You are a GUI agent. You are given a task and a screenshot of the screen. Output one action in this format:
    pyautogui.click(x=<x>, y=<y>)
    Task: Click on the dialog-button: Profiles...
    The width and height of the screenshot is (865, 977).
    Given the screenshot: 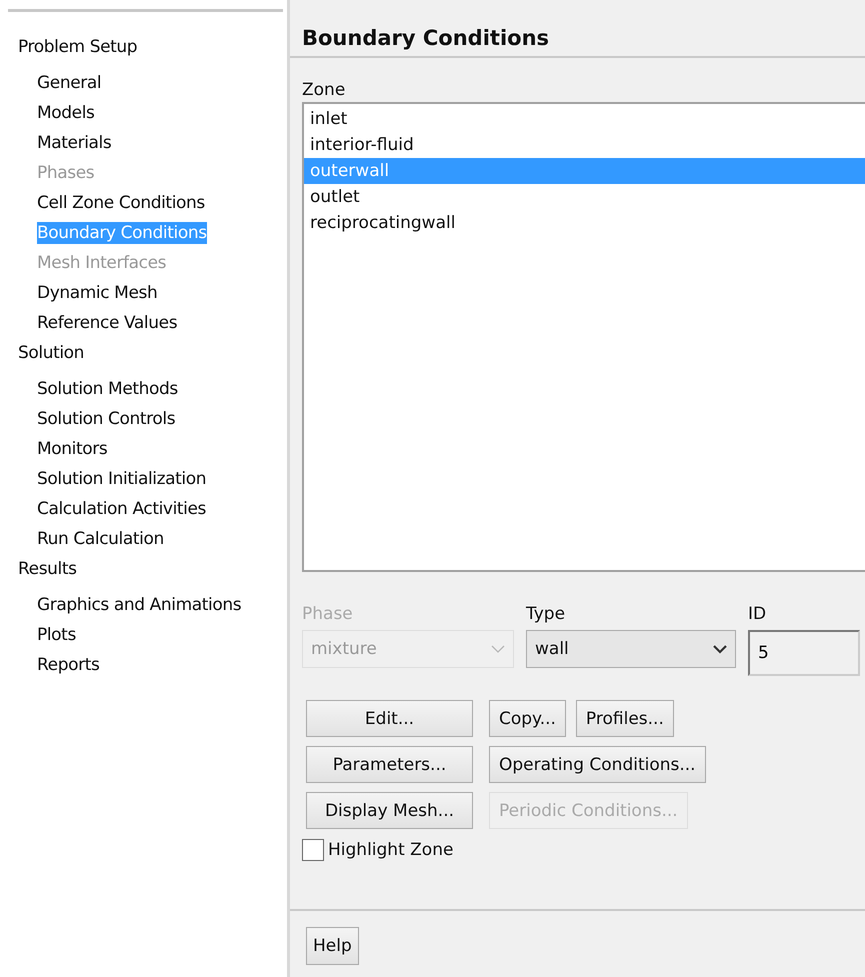 What is the action you would take?
    pyautogui.click(x=625, y=718)
    